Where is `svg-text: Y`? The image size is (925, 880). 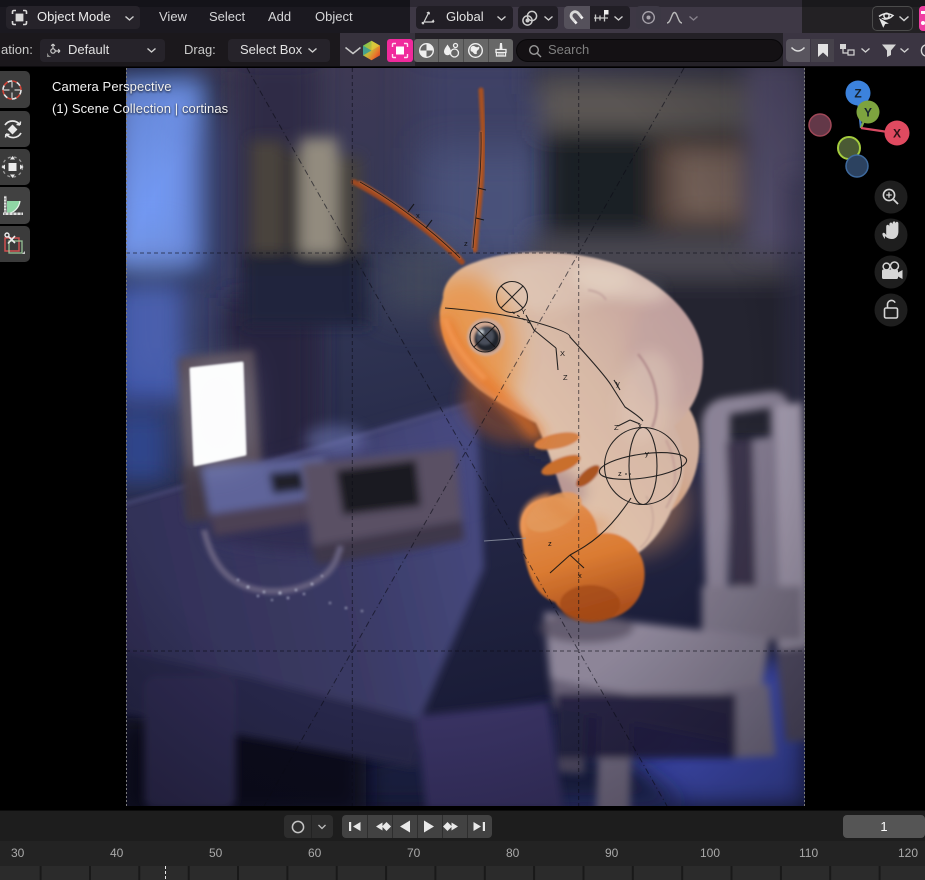
svg-text: Y is located at coordinates (868, 113).